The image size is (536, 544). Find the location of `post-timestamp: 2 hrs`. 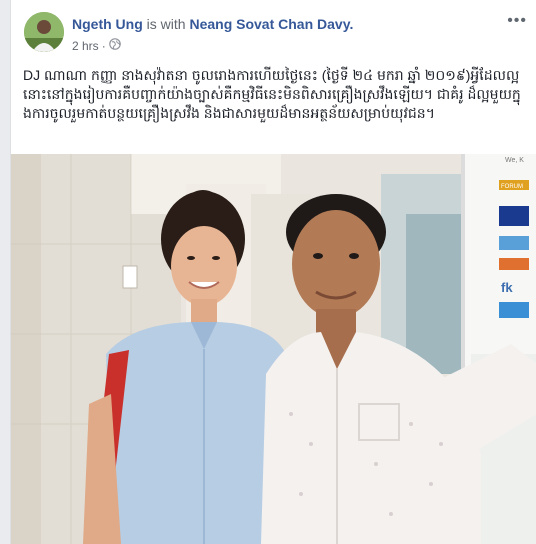

post-timestamp: 2 hrs is located at coordinates (85, 46).